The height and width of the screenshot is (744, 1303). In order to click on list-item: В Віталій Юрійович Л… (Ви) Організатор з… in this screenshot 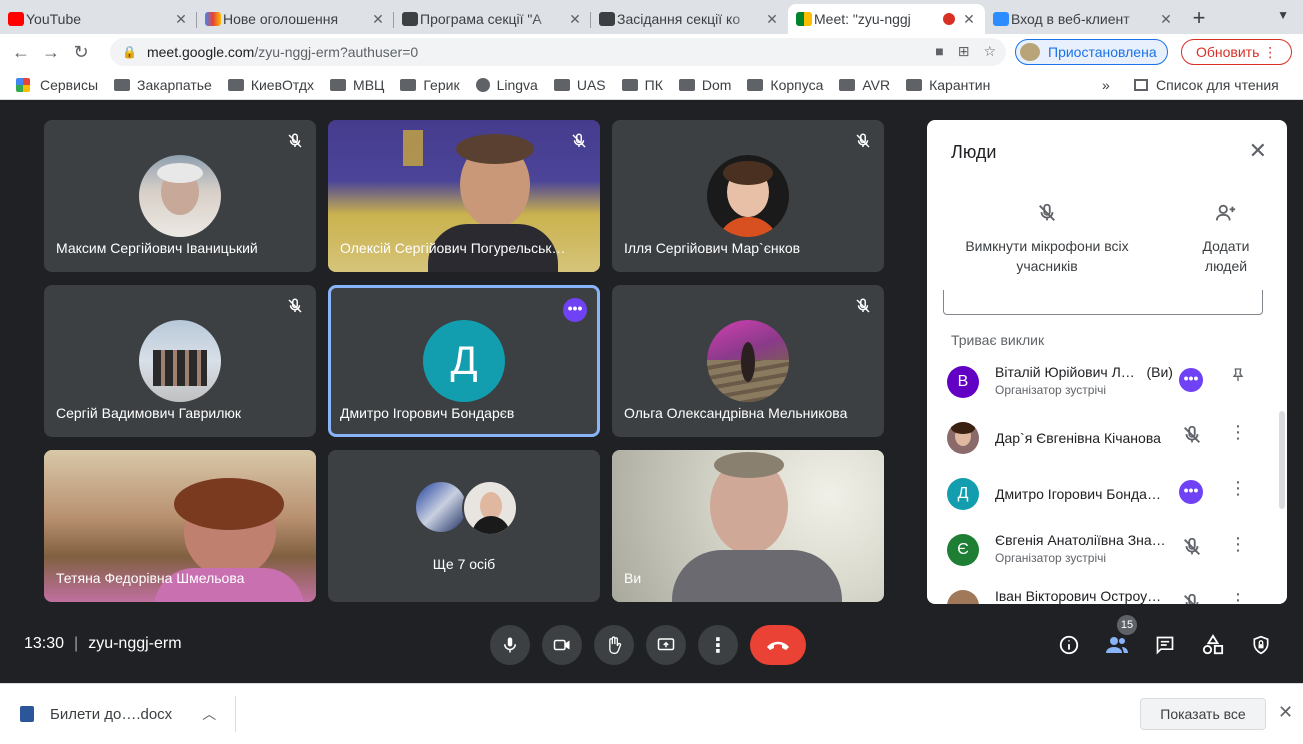, I will do `click(1107, 384)`.